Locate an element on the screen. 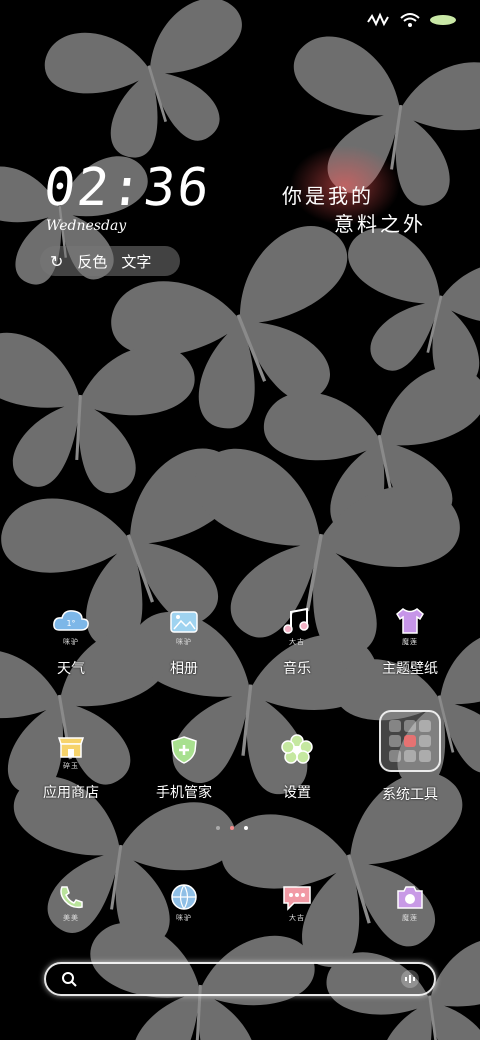 The width and height of the screenshot is (480, 1040). app-label: 音乐 is located at coordinates (297, 669).